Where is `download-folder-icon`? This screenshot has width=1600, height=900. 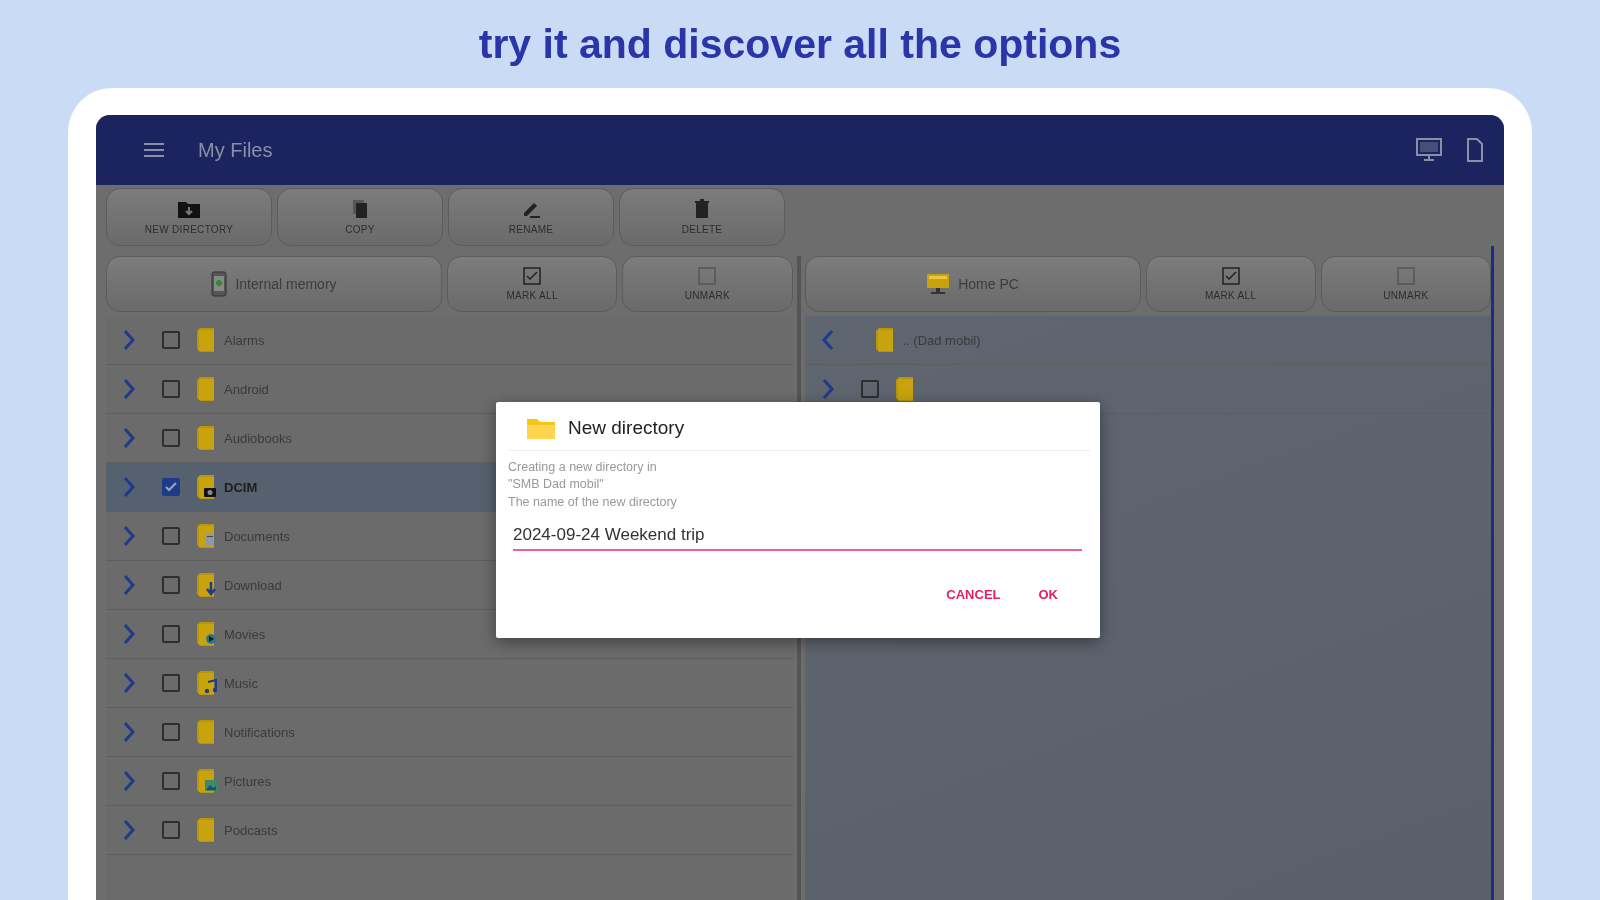
download-folder-icon is located at coordinates (207, 585).